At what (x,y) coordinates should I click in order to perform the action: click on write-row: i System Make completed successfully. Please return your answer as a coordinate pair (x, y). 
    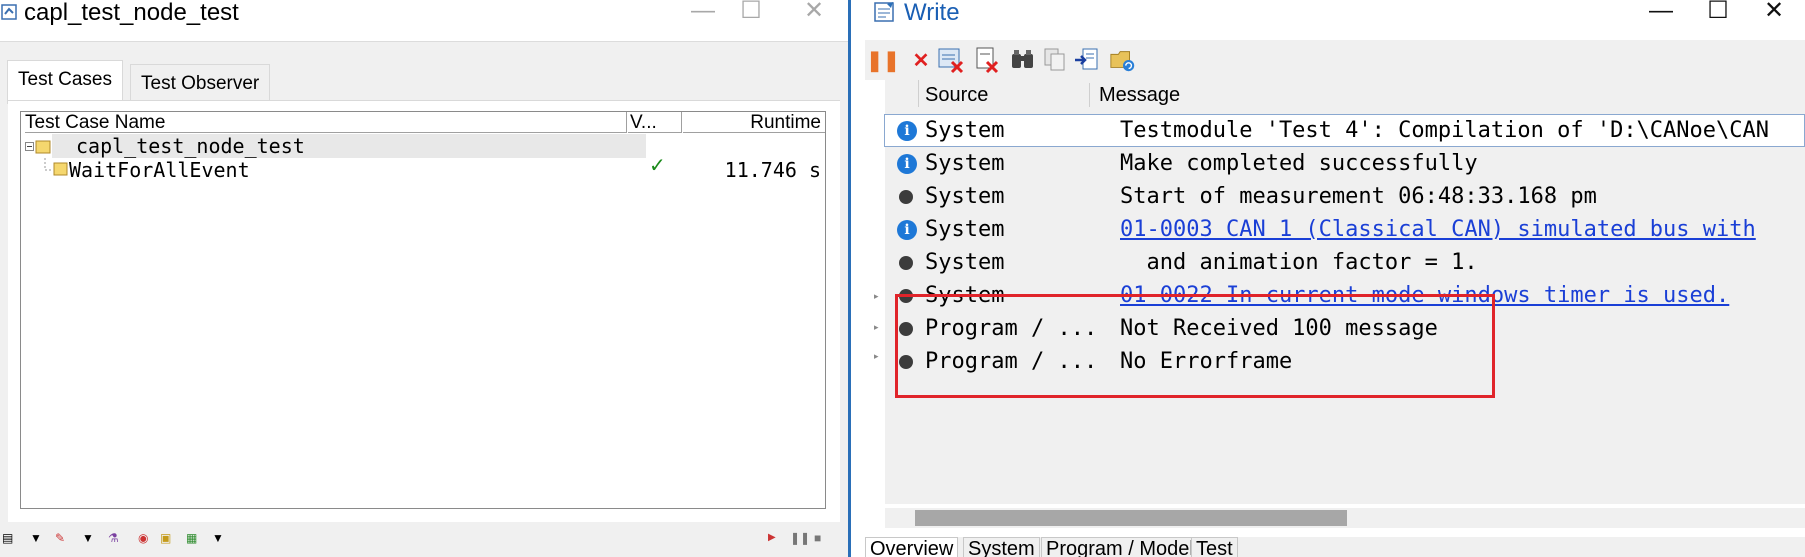
    Looking at the image, I should click on (1345, 163).